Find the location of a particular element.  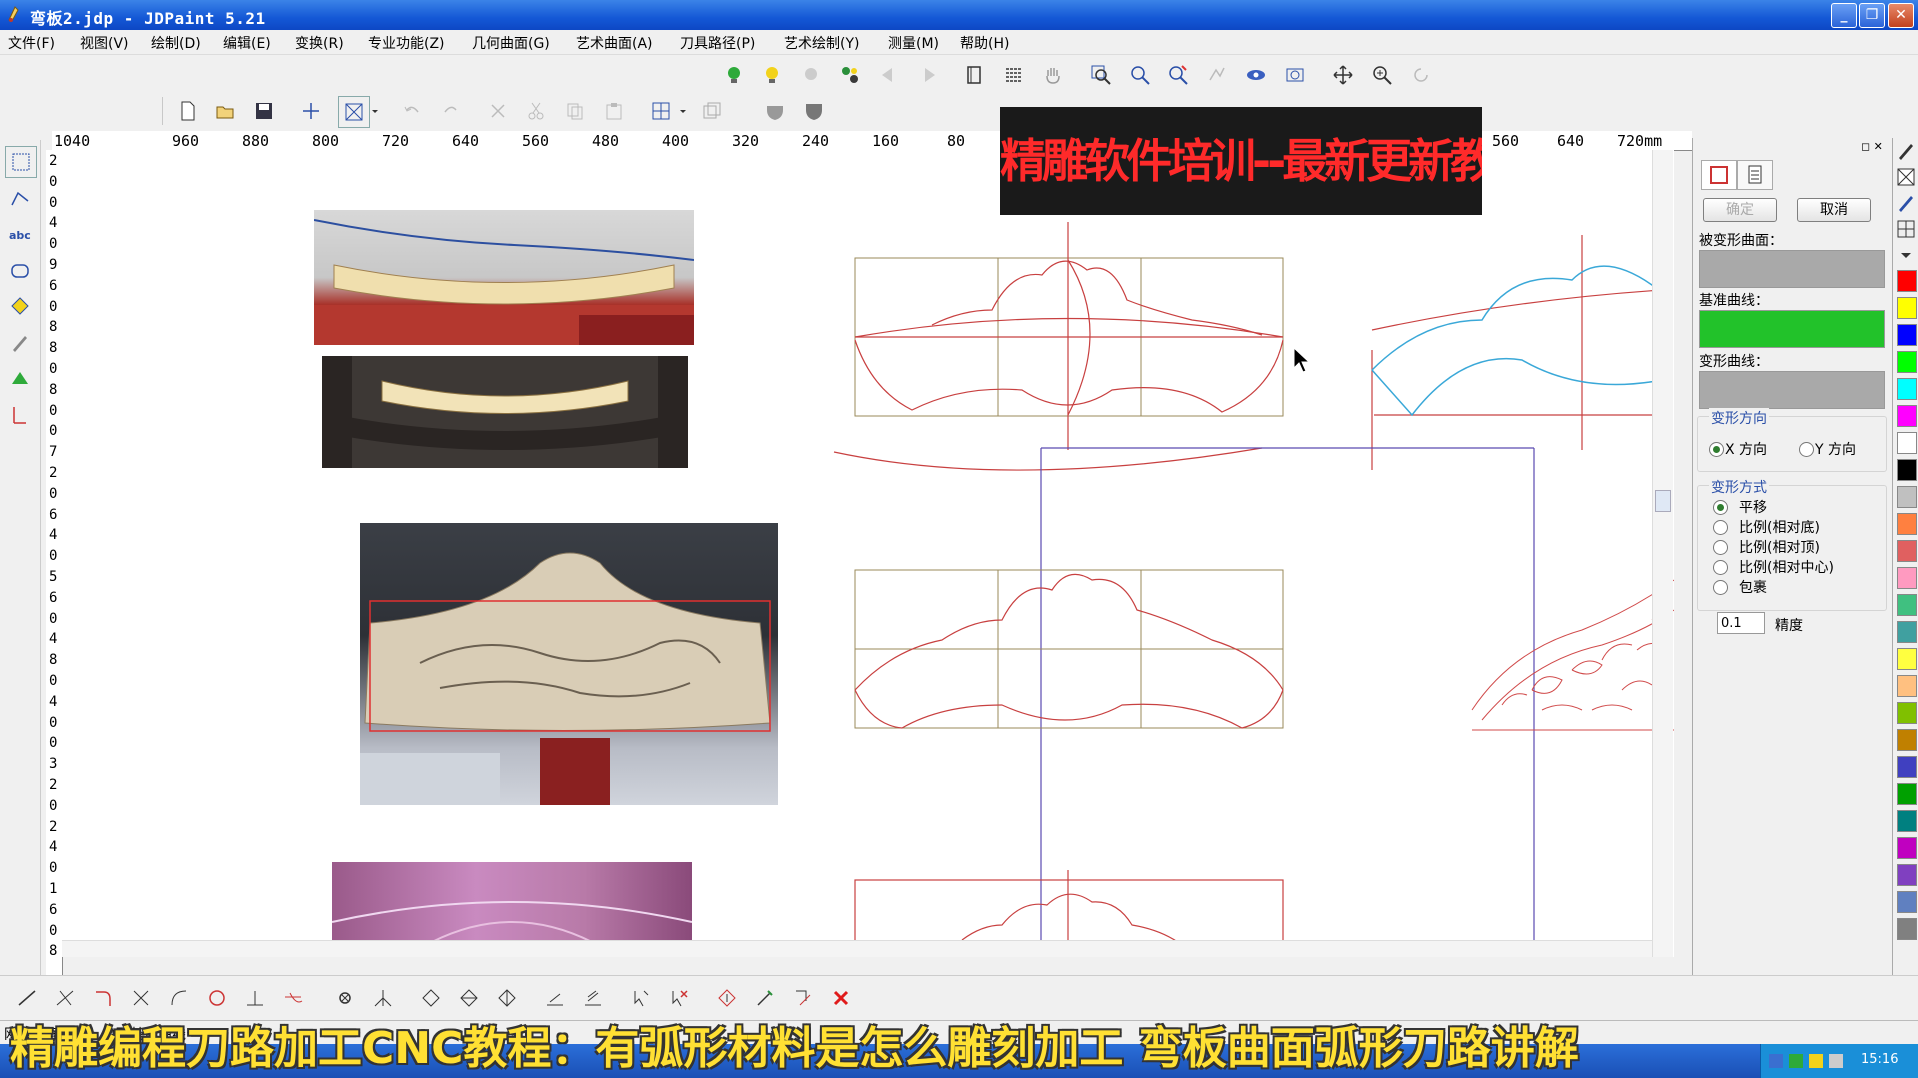

fill-icon is located at coordinates (1905, 203).